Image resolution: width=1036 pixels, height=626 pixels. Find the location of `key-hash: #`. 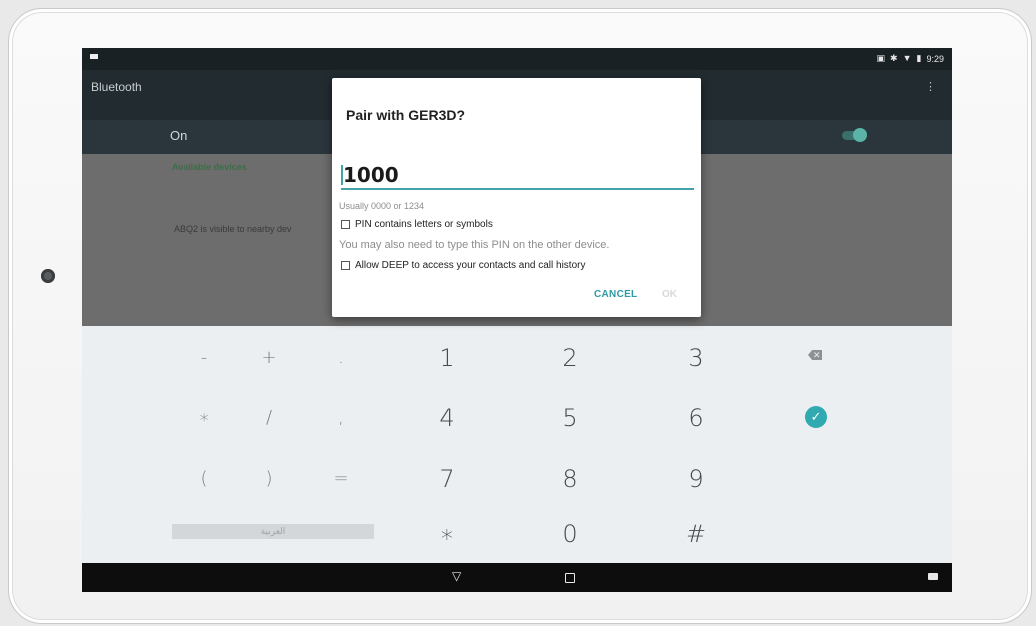

key-hash: # is located at coordinates (696, 534).